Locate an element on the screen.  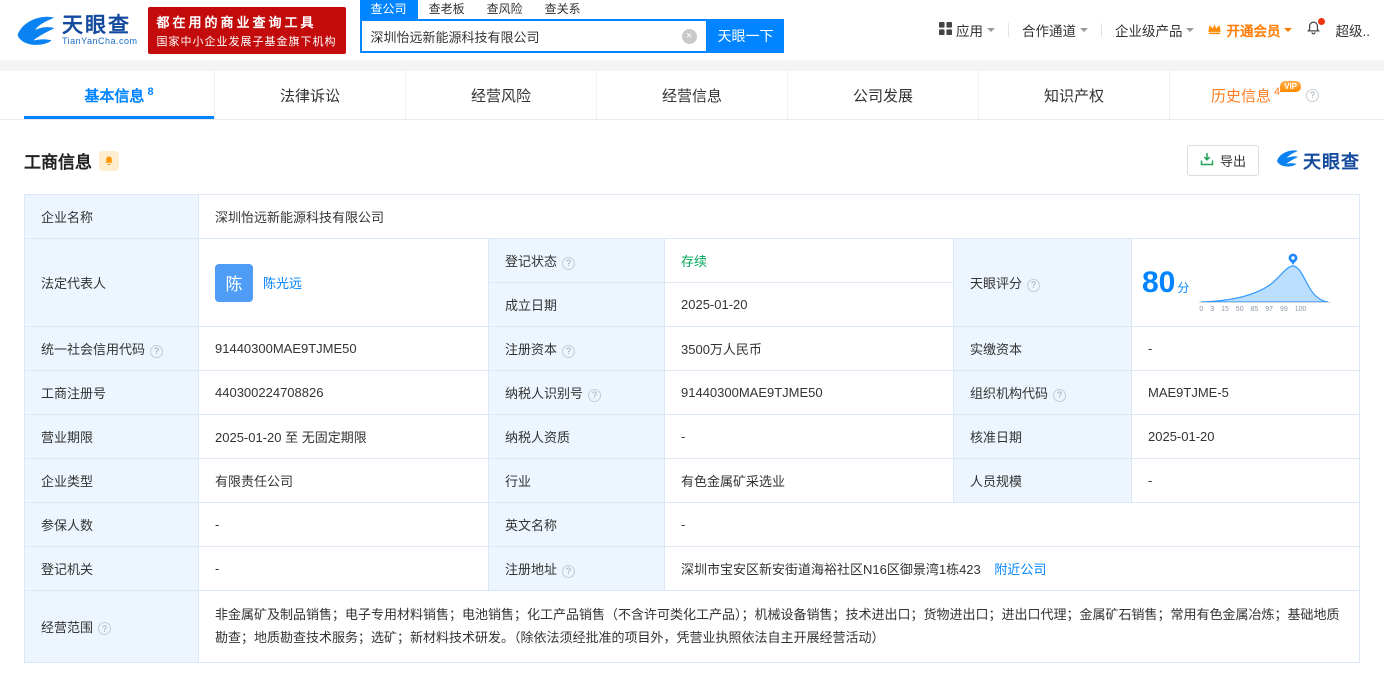
company-name-value: 深圳怡远新能源科技有限公司 is located at coordinates (779, 216).